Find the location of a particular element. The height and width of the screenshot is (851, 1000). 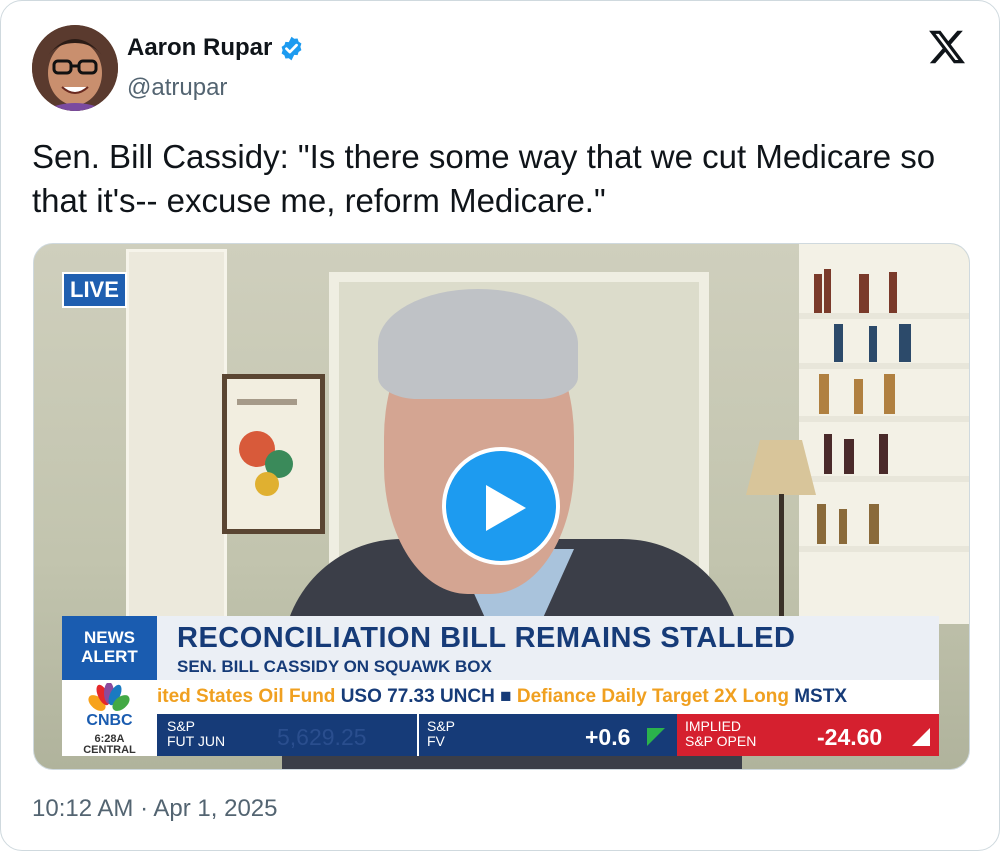

chyron-headline: RECONCILIATION BILL REMAINS STALLED is located at coordinates (486, 638).